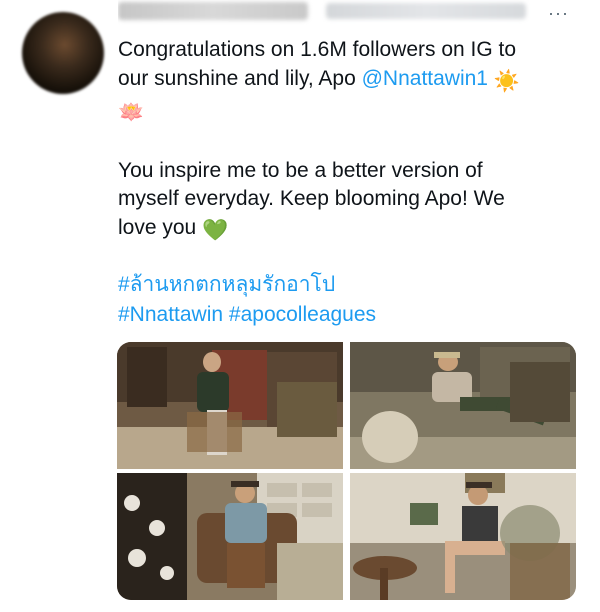 Image resolution: width=600 pixels, height=612 pixels. What do you see at coordinates (302, 314) in the screenshot?
I see `hashtag-apocolleagues: #apocolleagues` at bounding box center [302, 314].